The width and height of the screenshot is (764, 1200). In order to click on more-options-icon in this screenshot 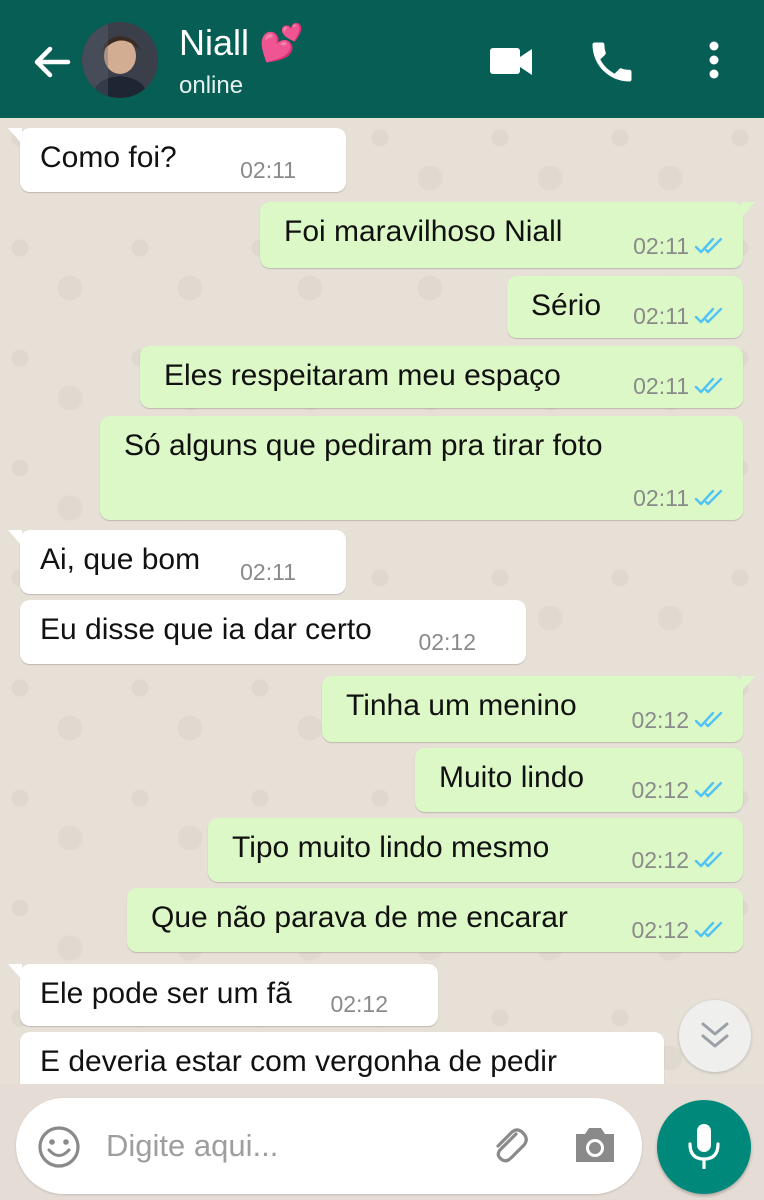, I will do `click(714, 62)`.